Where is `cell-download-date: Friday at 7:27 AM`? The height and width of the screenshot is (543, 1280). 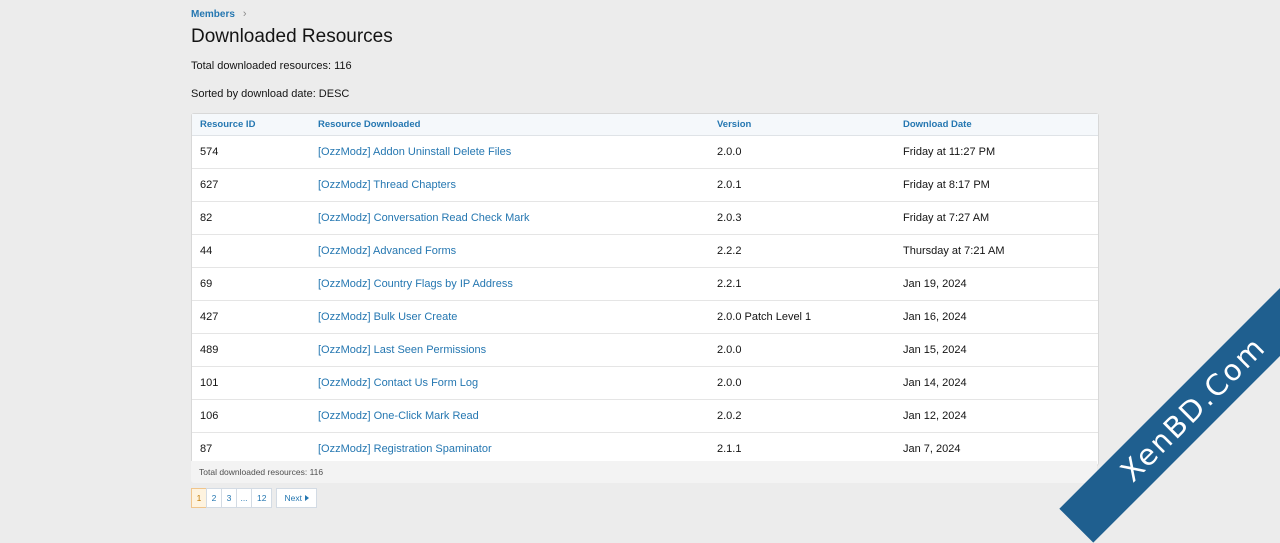 cell-download-date: Friday at 7:27 AM is located at coordinates (996, 218).